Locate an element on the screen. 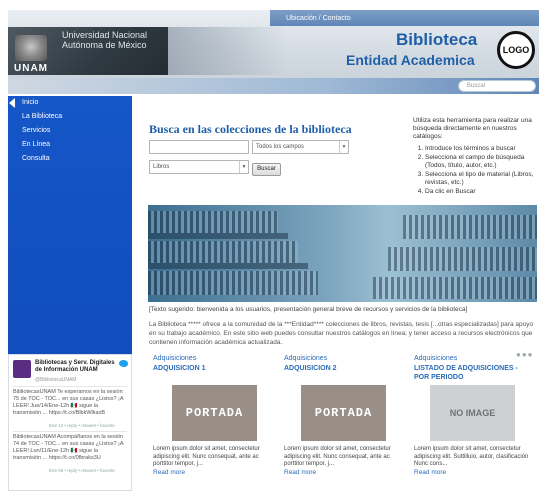 Image resolution: width=539 pixels, height=491 pixels. site-search-input: Buscar is located at coordinates (497, 86).